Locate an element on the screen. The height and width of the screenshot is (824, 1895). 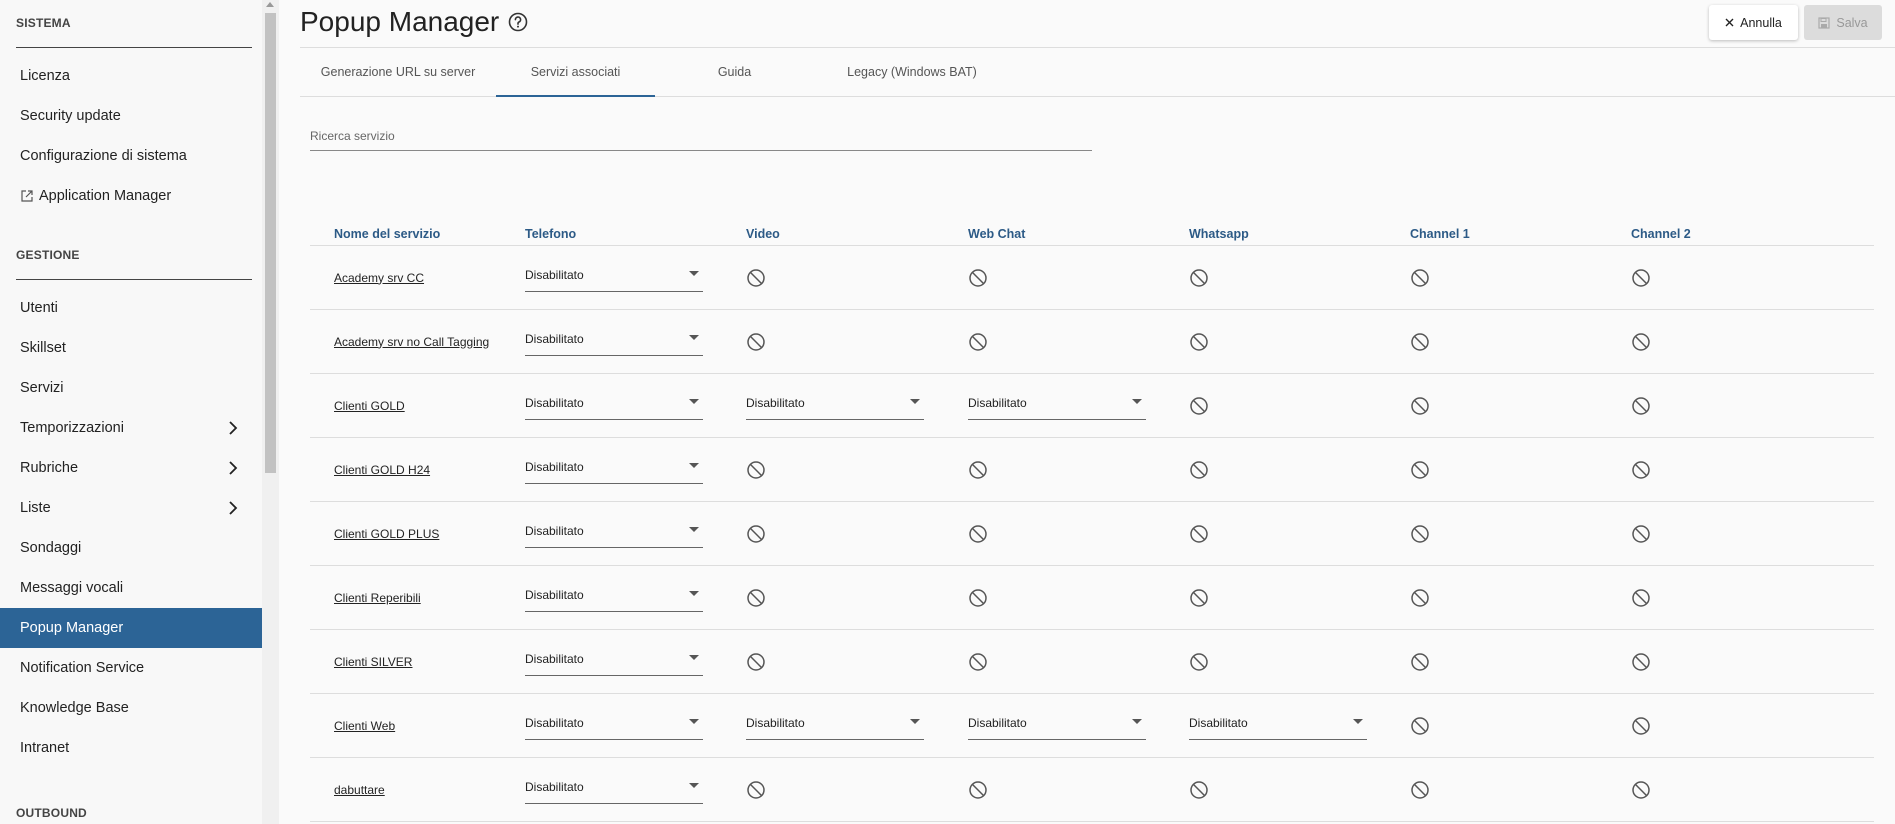
table-row: Clienti GOLD H24 Disabilitato is located at coordinates (1092, 470).